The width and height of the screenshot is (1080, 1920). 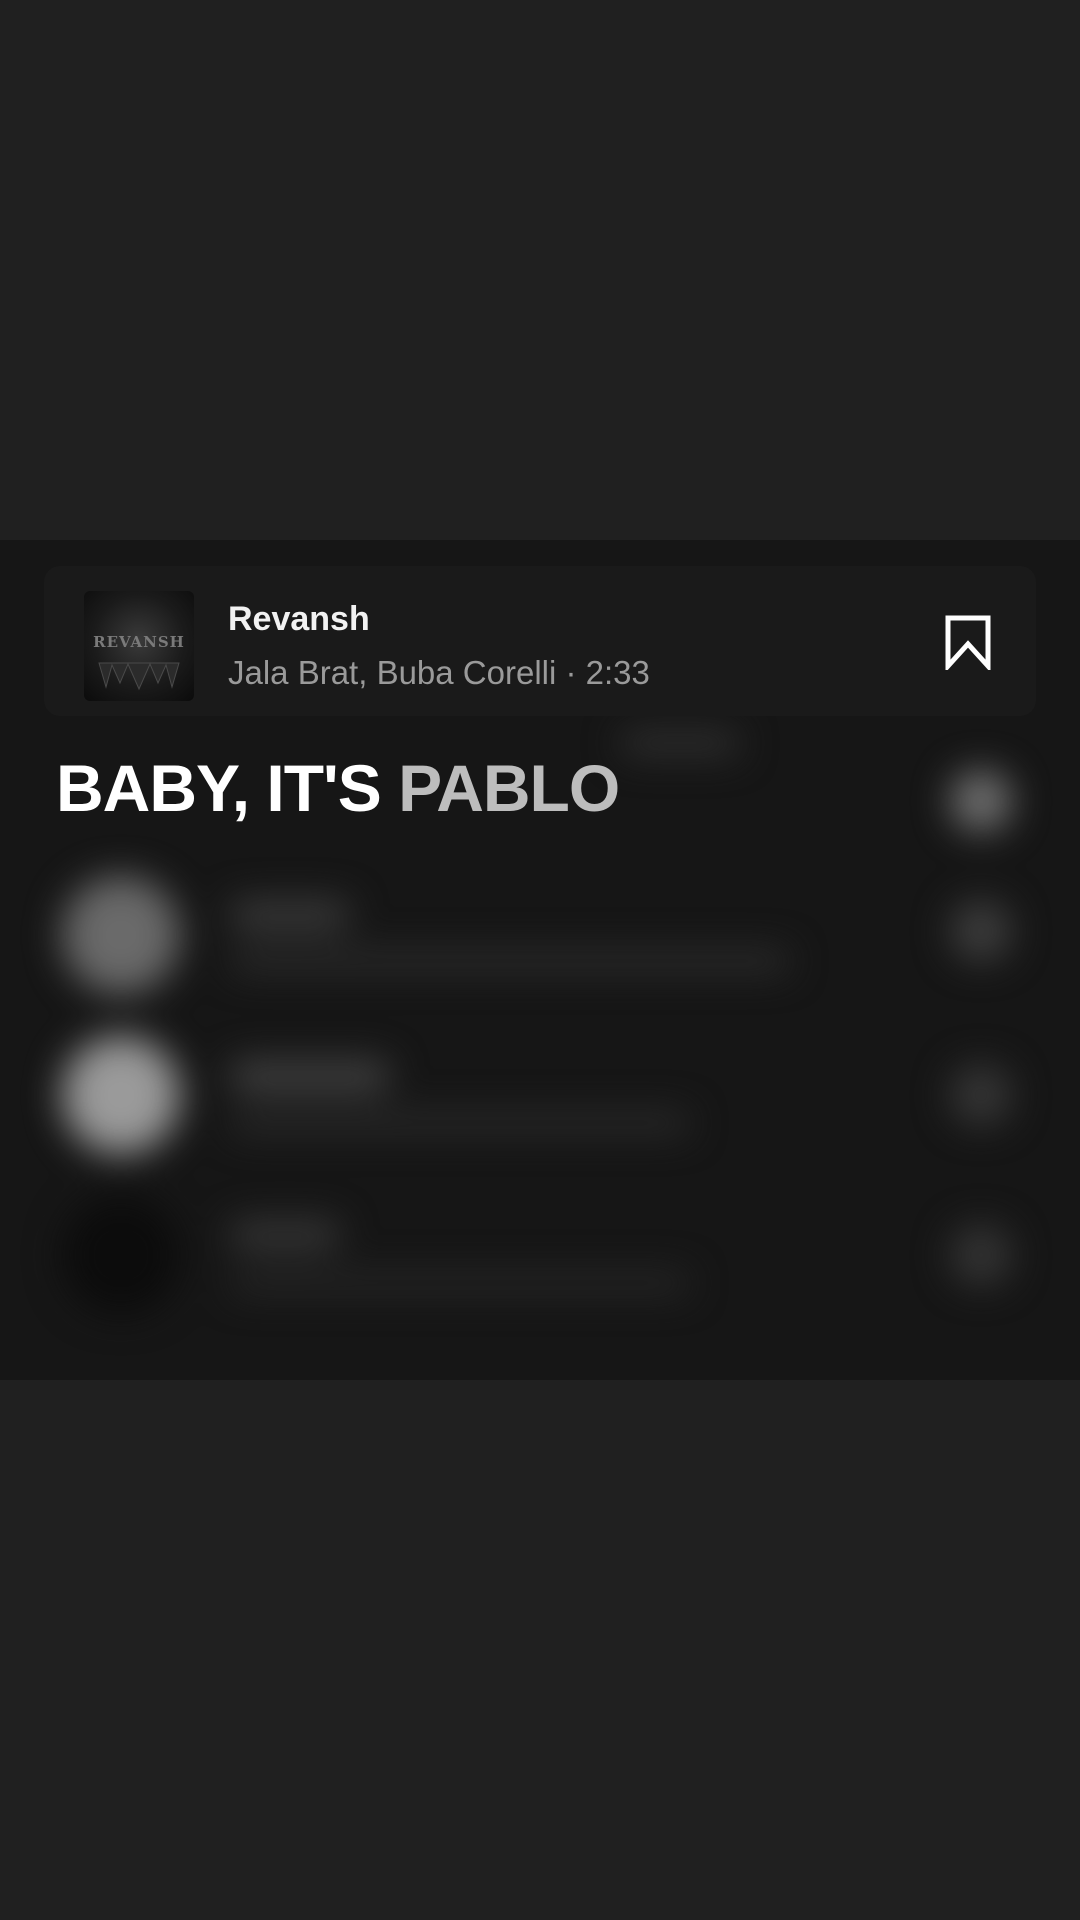 What do you see at coordinates (219, 788) in the screenshot?
I see `lyric-sung-text: BABY, IT'S` at bounding box center [219, 788].